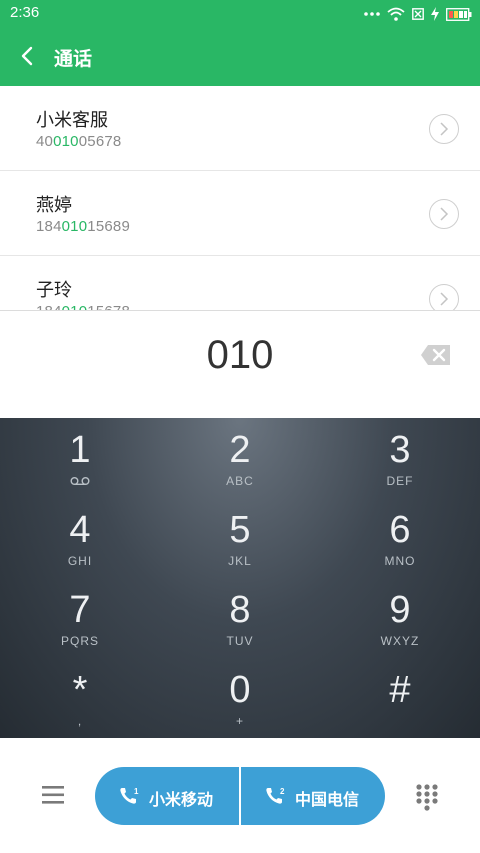  Describe the element at coordinates (400, 530) in the screenshot. I see `key-digit: 6` at that location.